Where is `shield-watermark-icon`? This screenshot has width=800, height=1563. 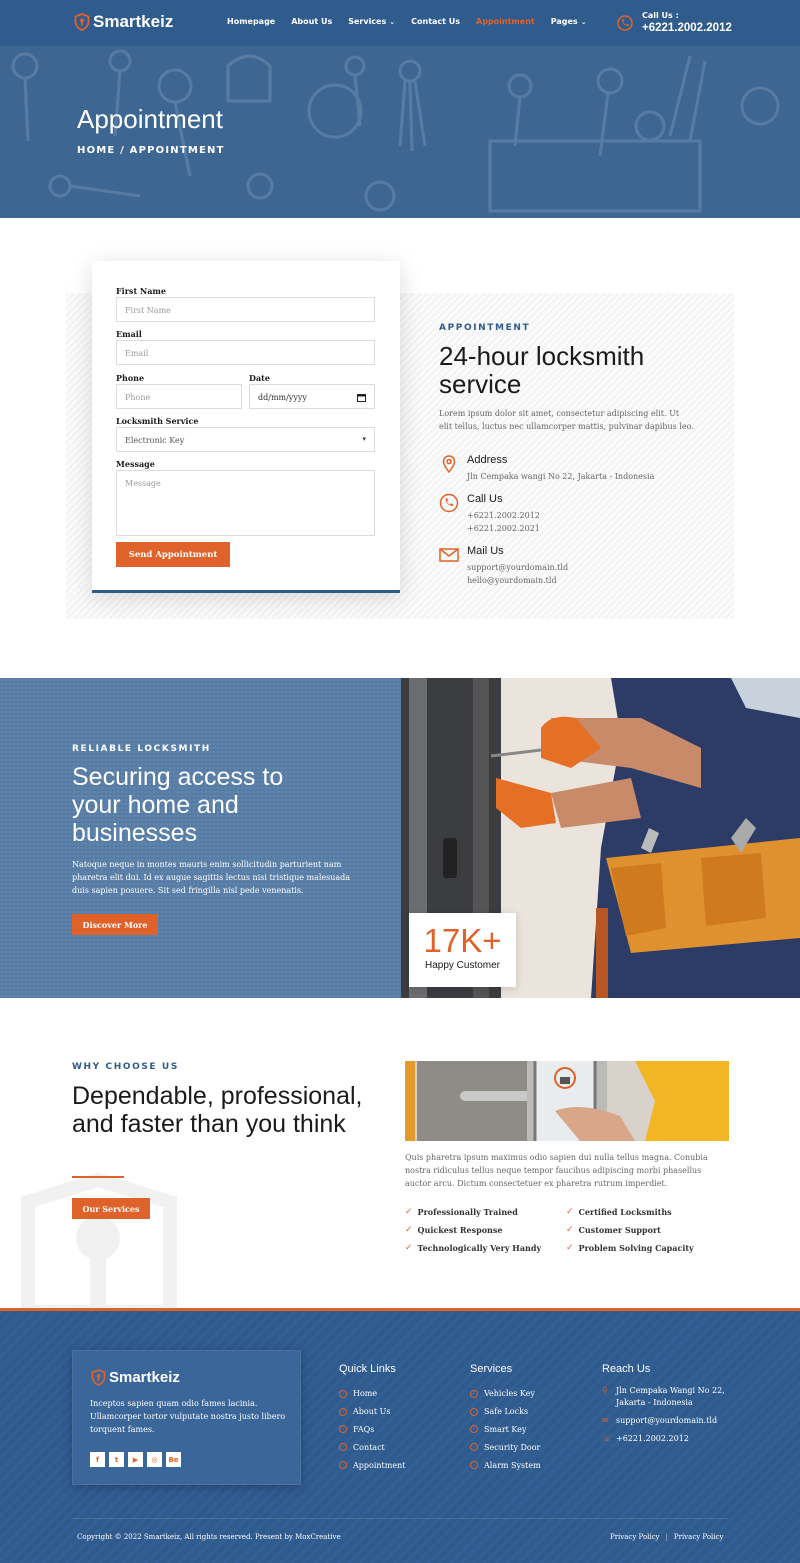
shield-watermark-icon is located at coordinates (99, 1242).